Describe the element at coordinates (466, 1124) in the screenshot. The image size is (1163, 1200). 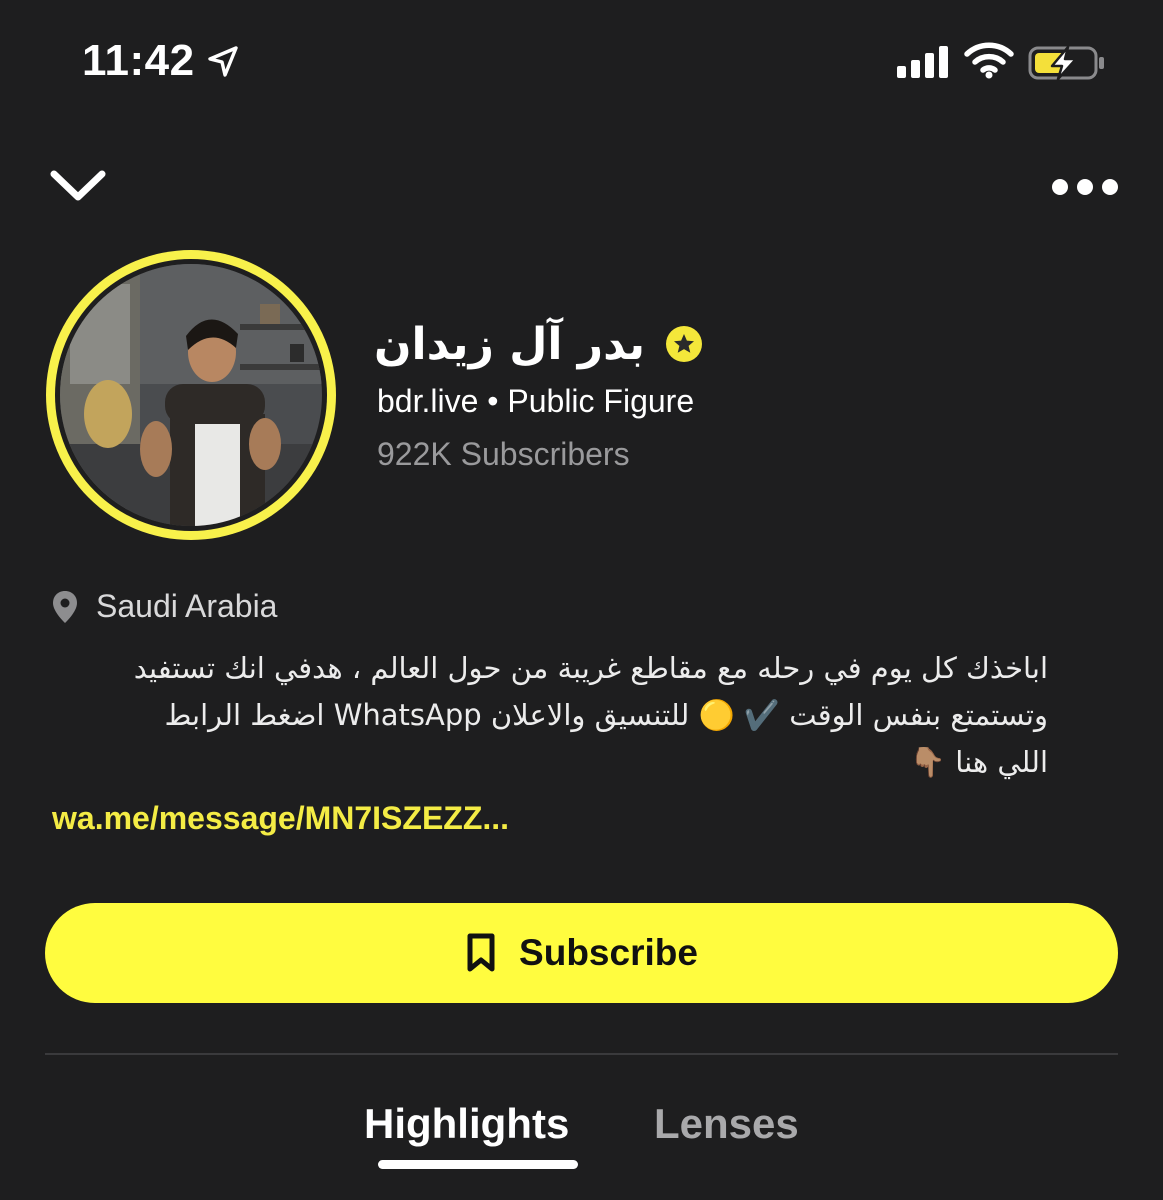
I see `tab-highlights: Highlights` at that location.